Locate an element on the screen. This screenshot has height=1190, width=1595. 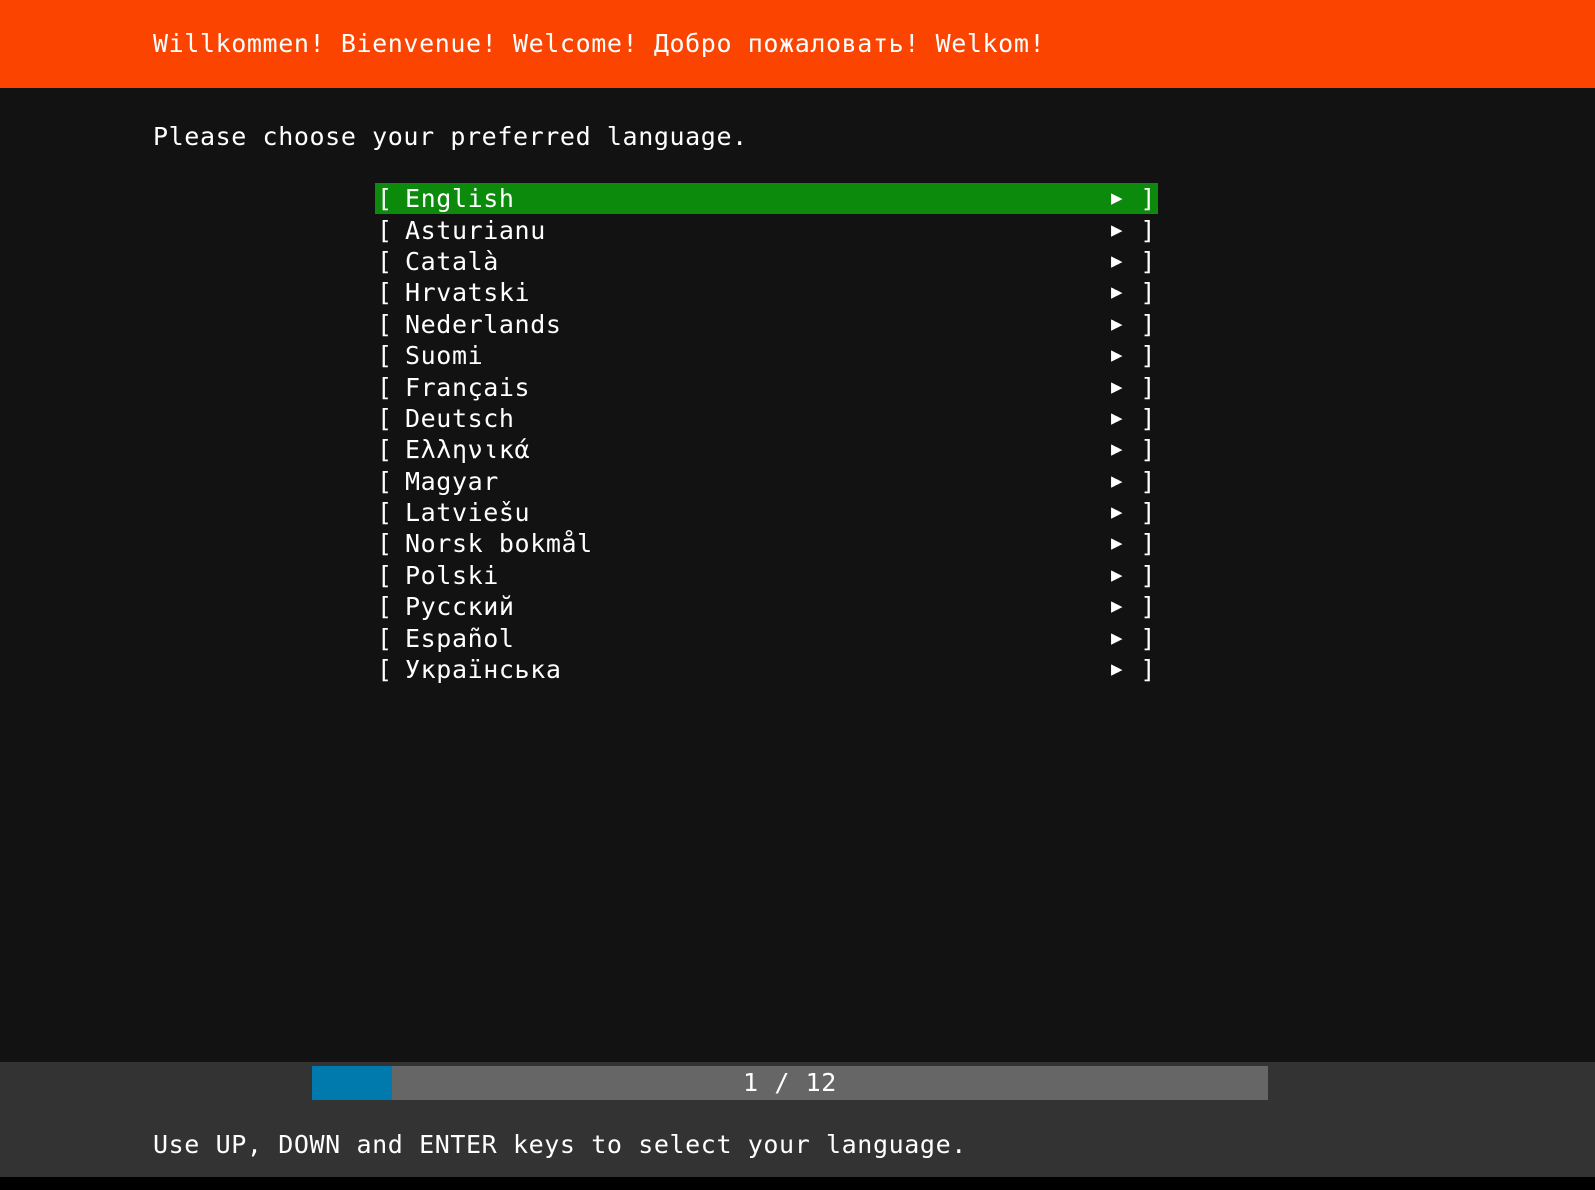
language-option-français: [ Français ▶] is located at coordinates (766, 386).